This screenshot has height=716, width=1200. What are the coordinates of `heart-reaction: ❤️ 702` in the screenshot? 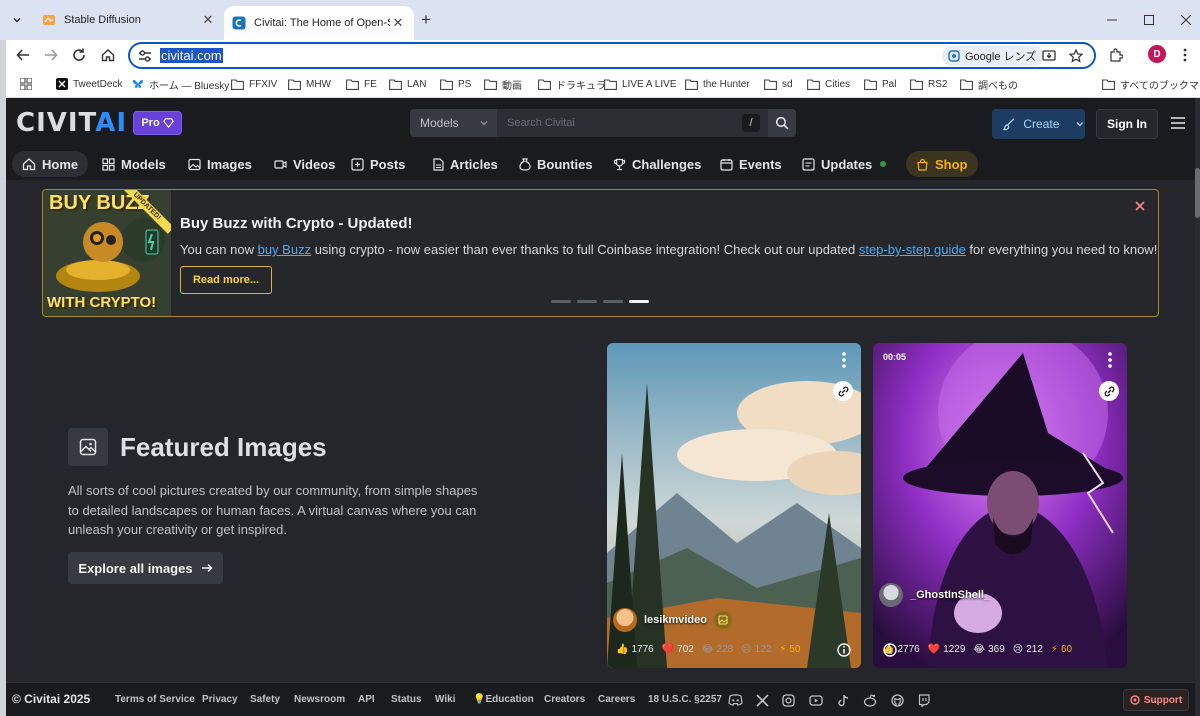 It's located at (678, 649).